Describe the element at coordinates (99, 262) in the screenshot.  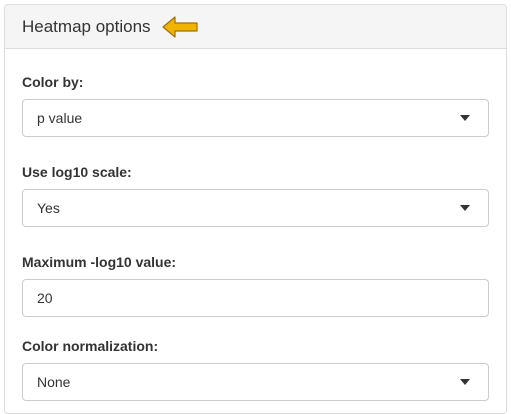
I see `max-log10-label: Maximum -log10 value:` at that location.